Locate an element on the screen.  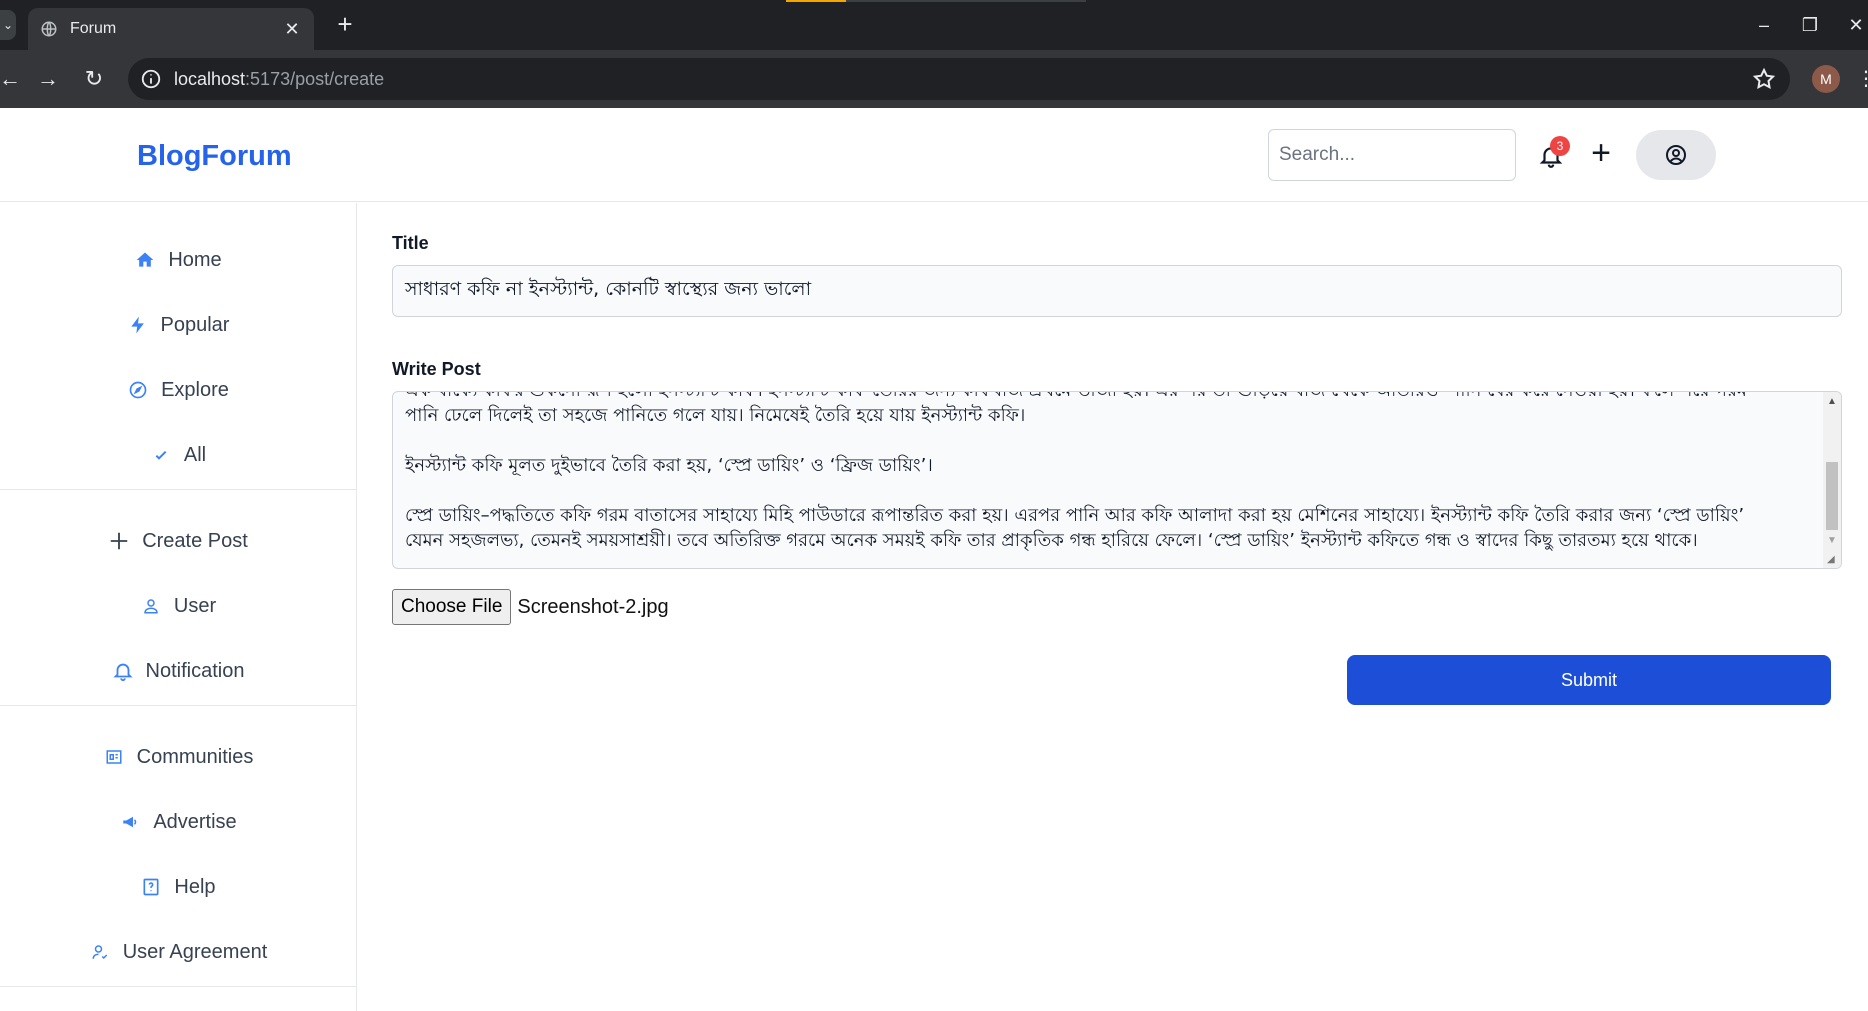
compass-icon is located at coordinates (138, 390).